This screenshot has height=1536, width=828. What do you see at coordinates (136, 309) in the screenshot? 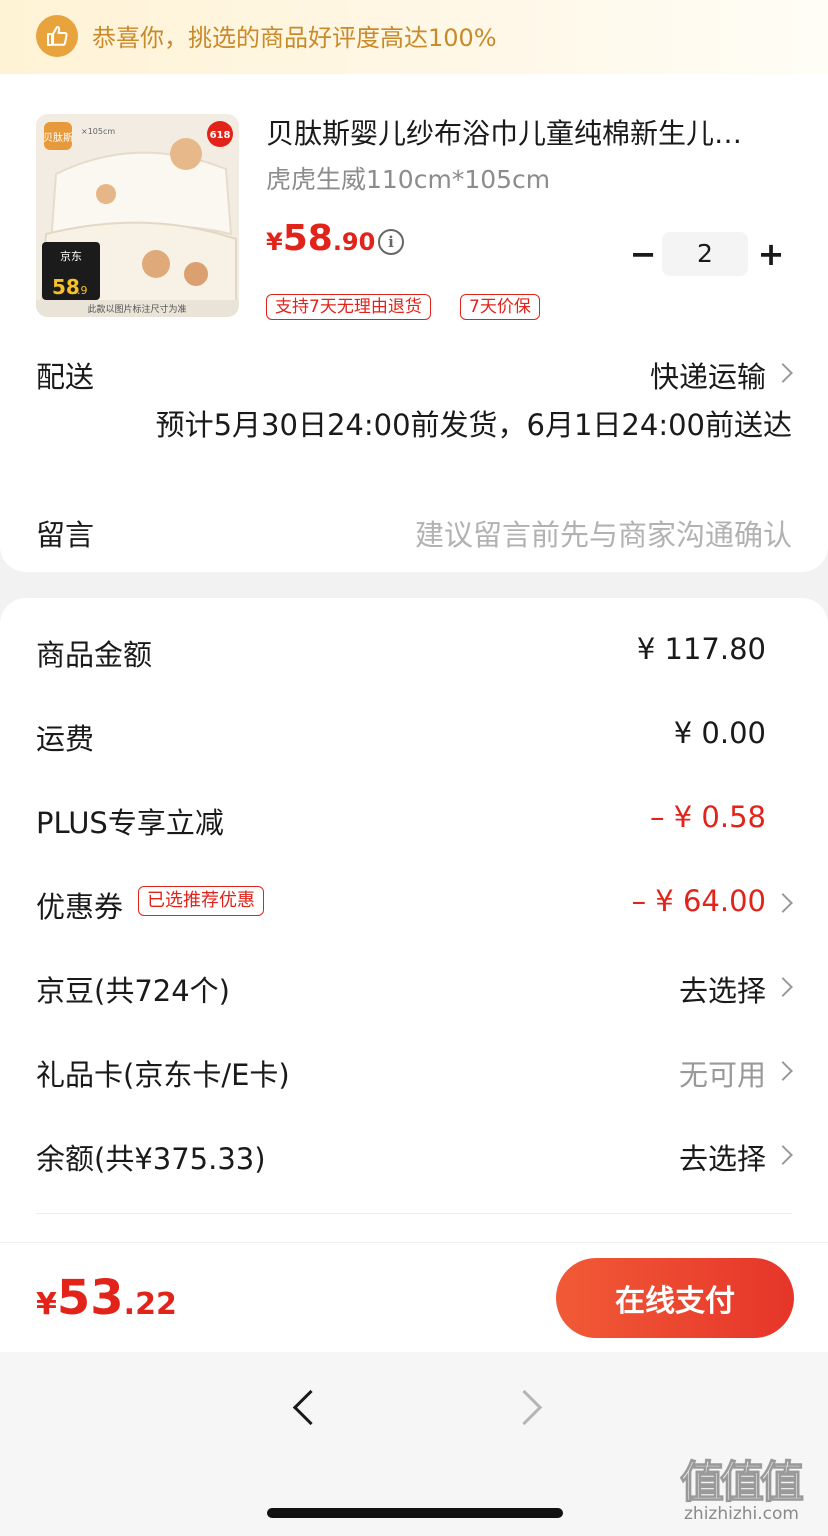
I see `svg-text: 此款以图片标注尺寸为准` at bounding box center [136, 309].